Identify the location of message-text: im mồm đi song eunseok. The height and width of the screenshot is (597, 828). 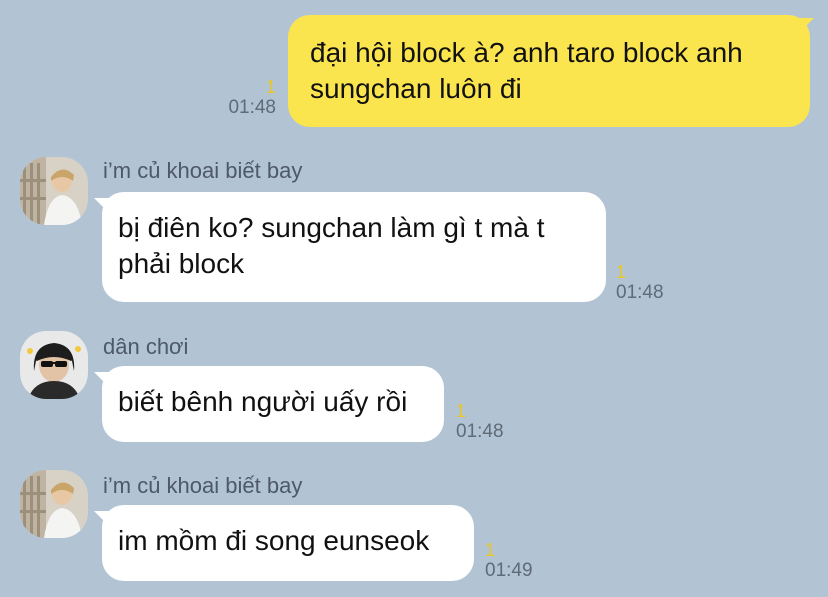
(274, 540).